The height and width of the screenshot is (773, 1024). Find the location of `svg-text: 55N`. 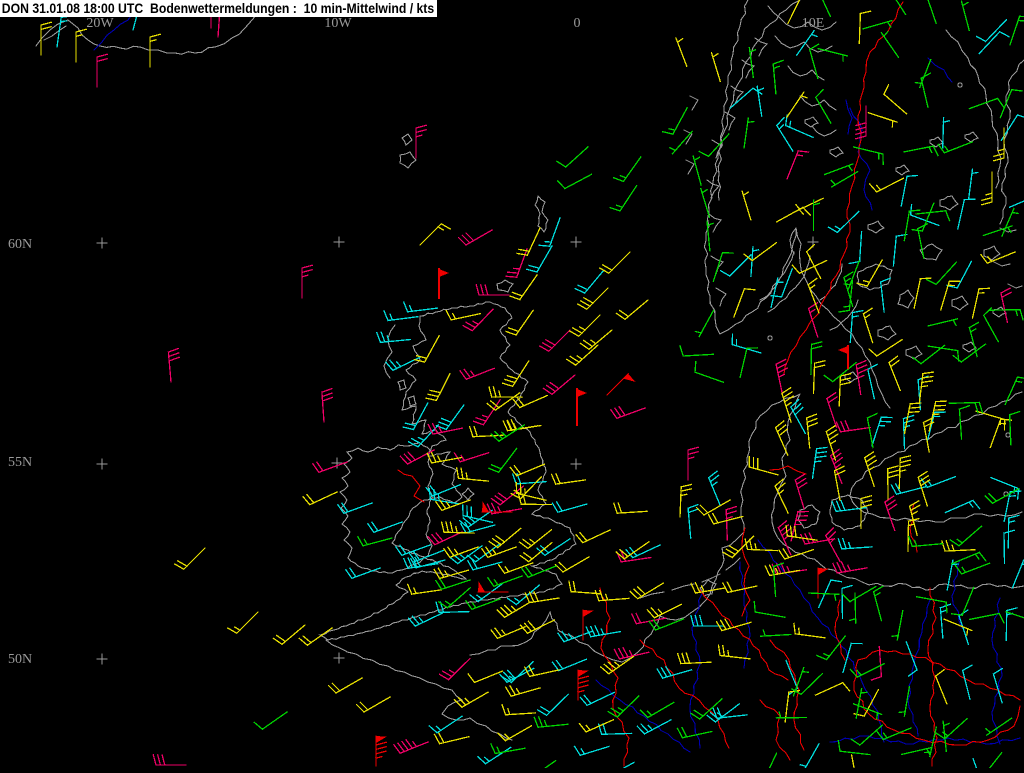

svg-text: 55N is located at coordinates (20, 462).